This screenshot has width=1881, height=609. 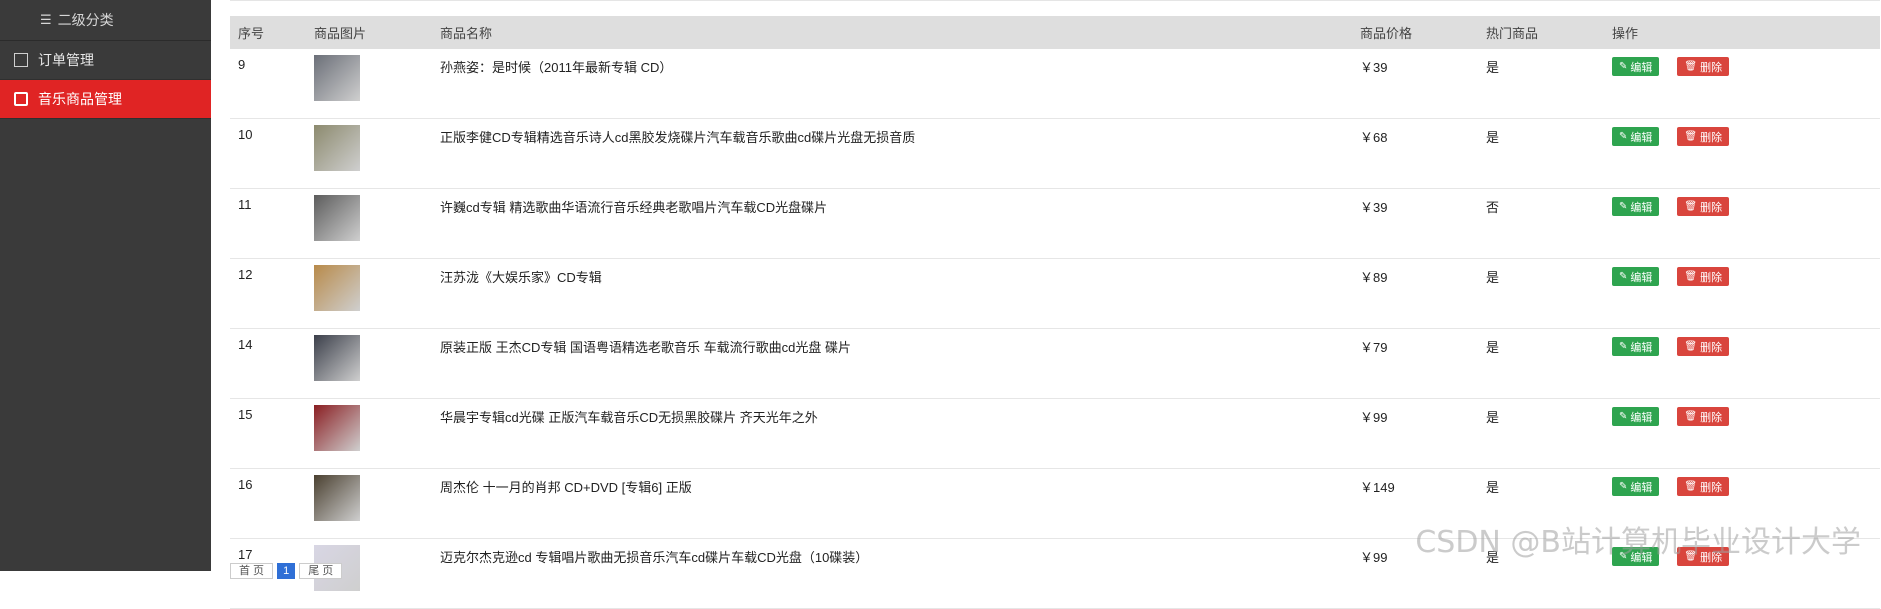 What do you see at coordinates (892, 223) in the screenshot?
I see `row-name: 许巍cd专辑 精选歌曲华语流行音乐经典老歌唱片汽车载CD光盘碟片` at bounding box center [892, 223].